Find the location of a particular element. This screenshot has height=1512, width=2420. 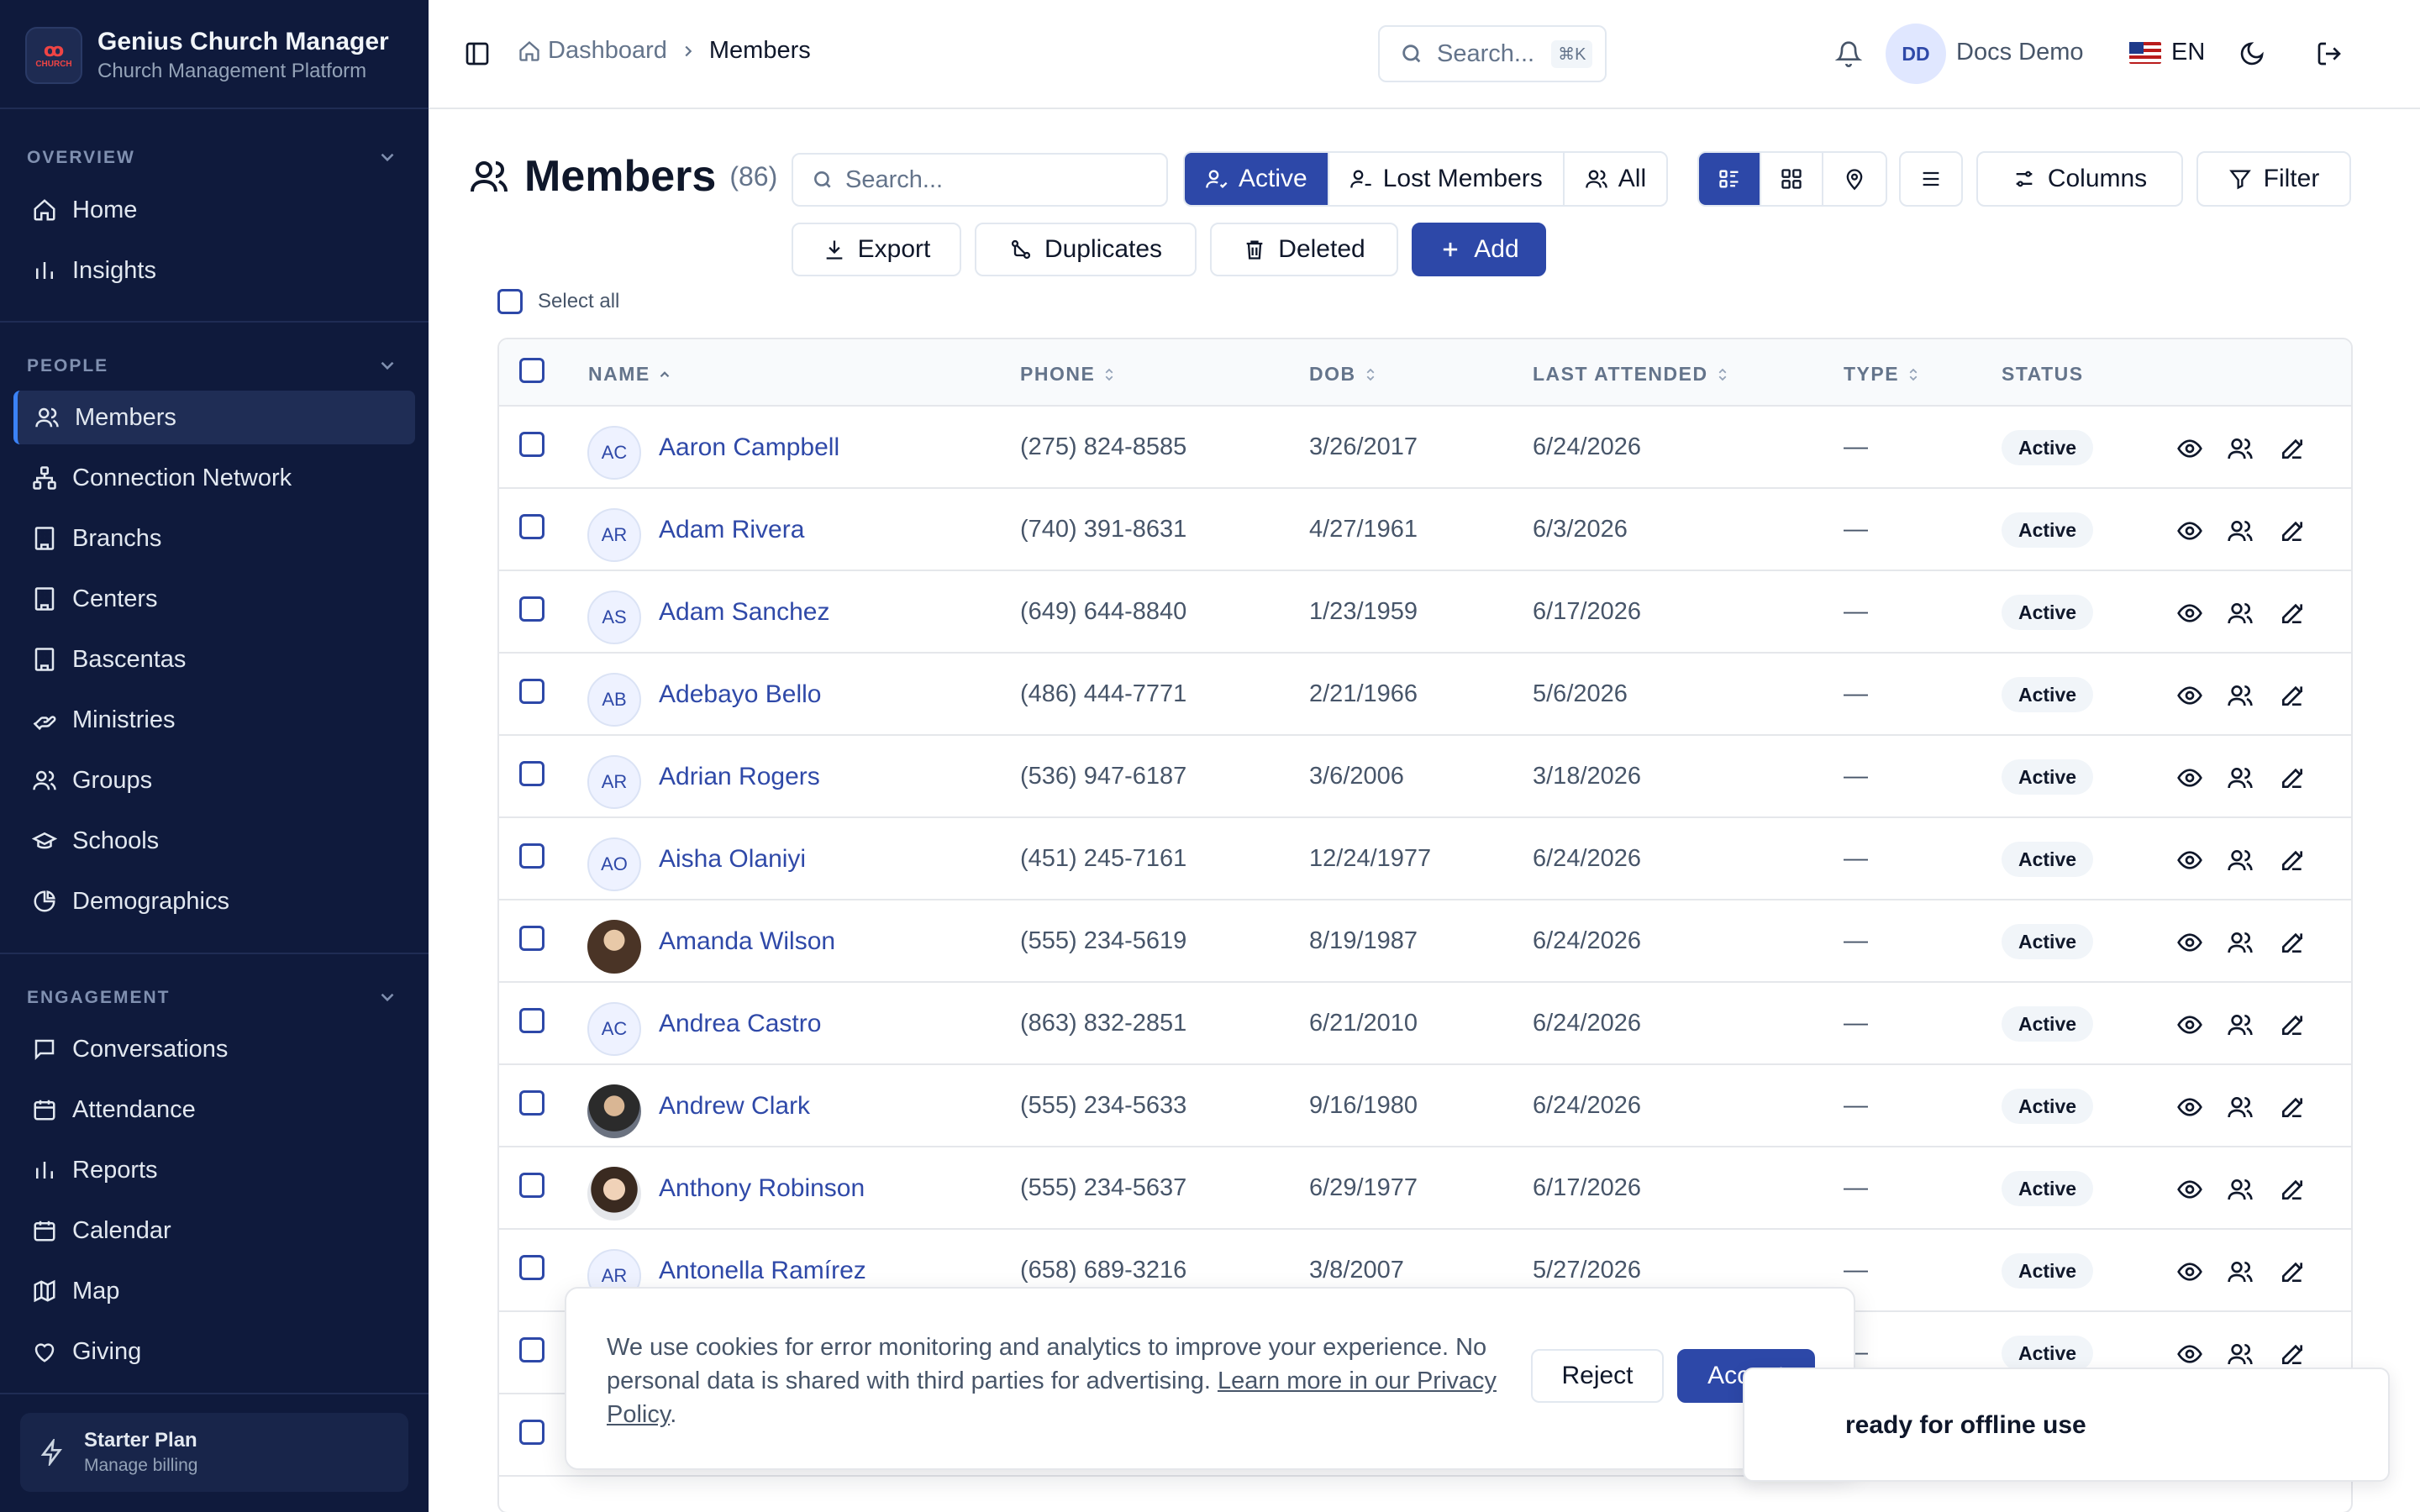

deleted-button: Deleted is located at coordinates (1304, 249).